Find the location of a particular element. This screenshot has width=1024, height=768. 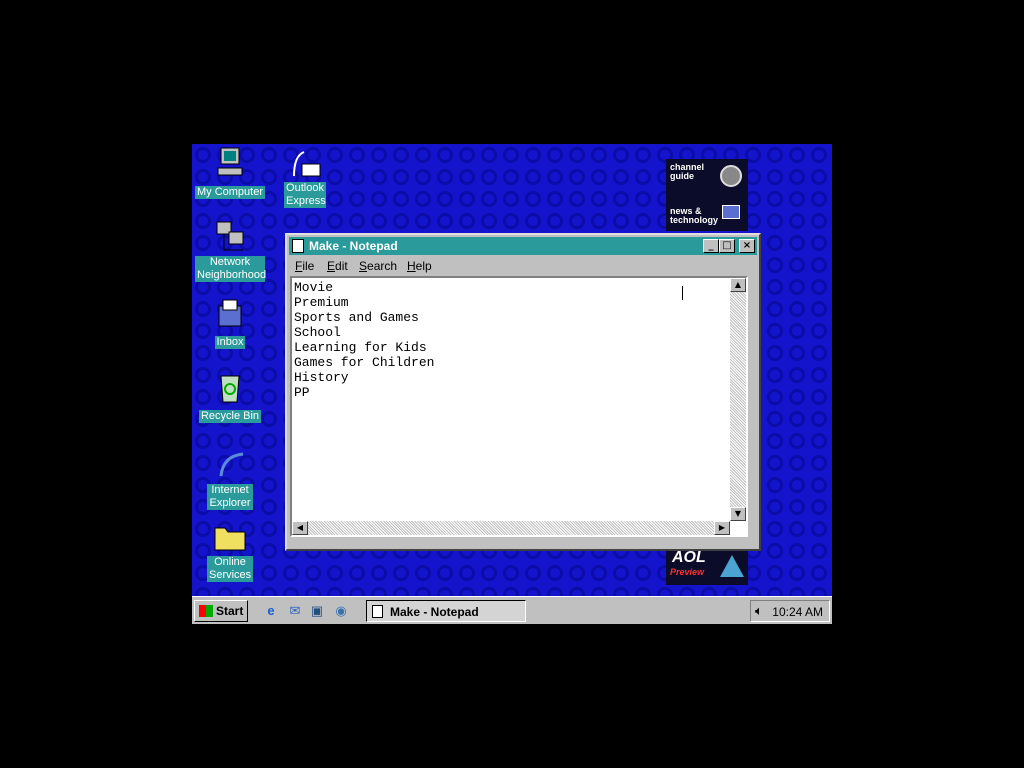

window-titlebar: Make - Notepad _ □ × is located at coordinates (523, 246).